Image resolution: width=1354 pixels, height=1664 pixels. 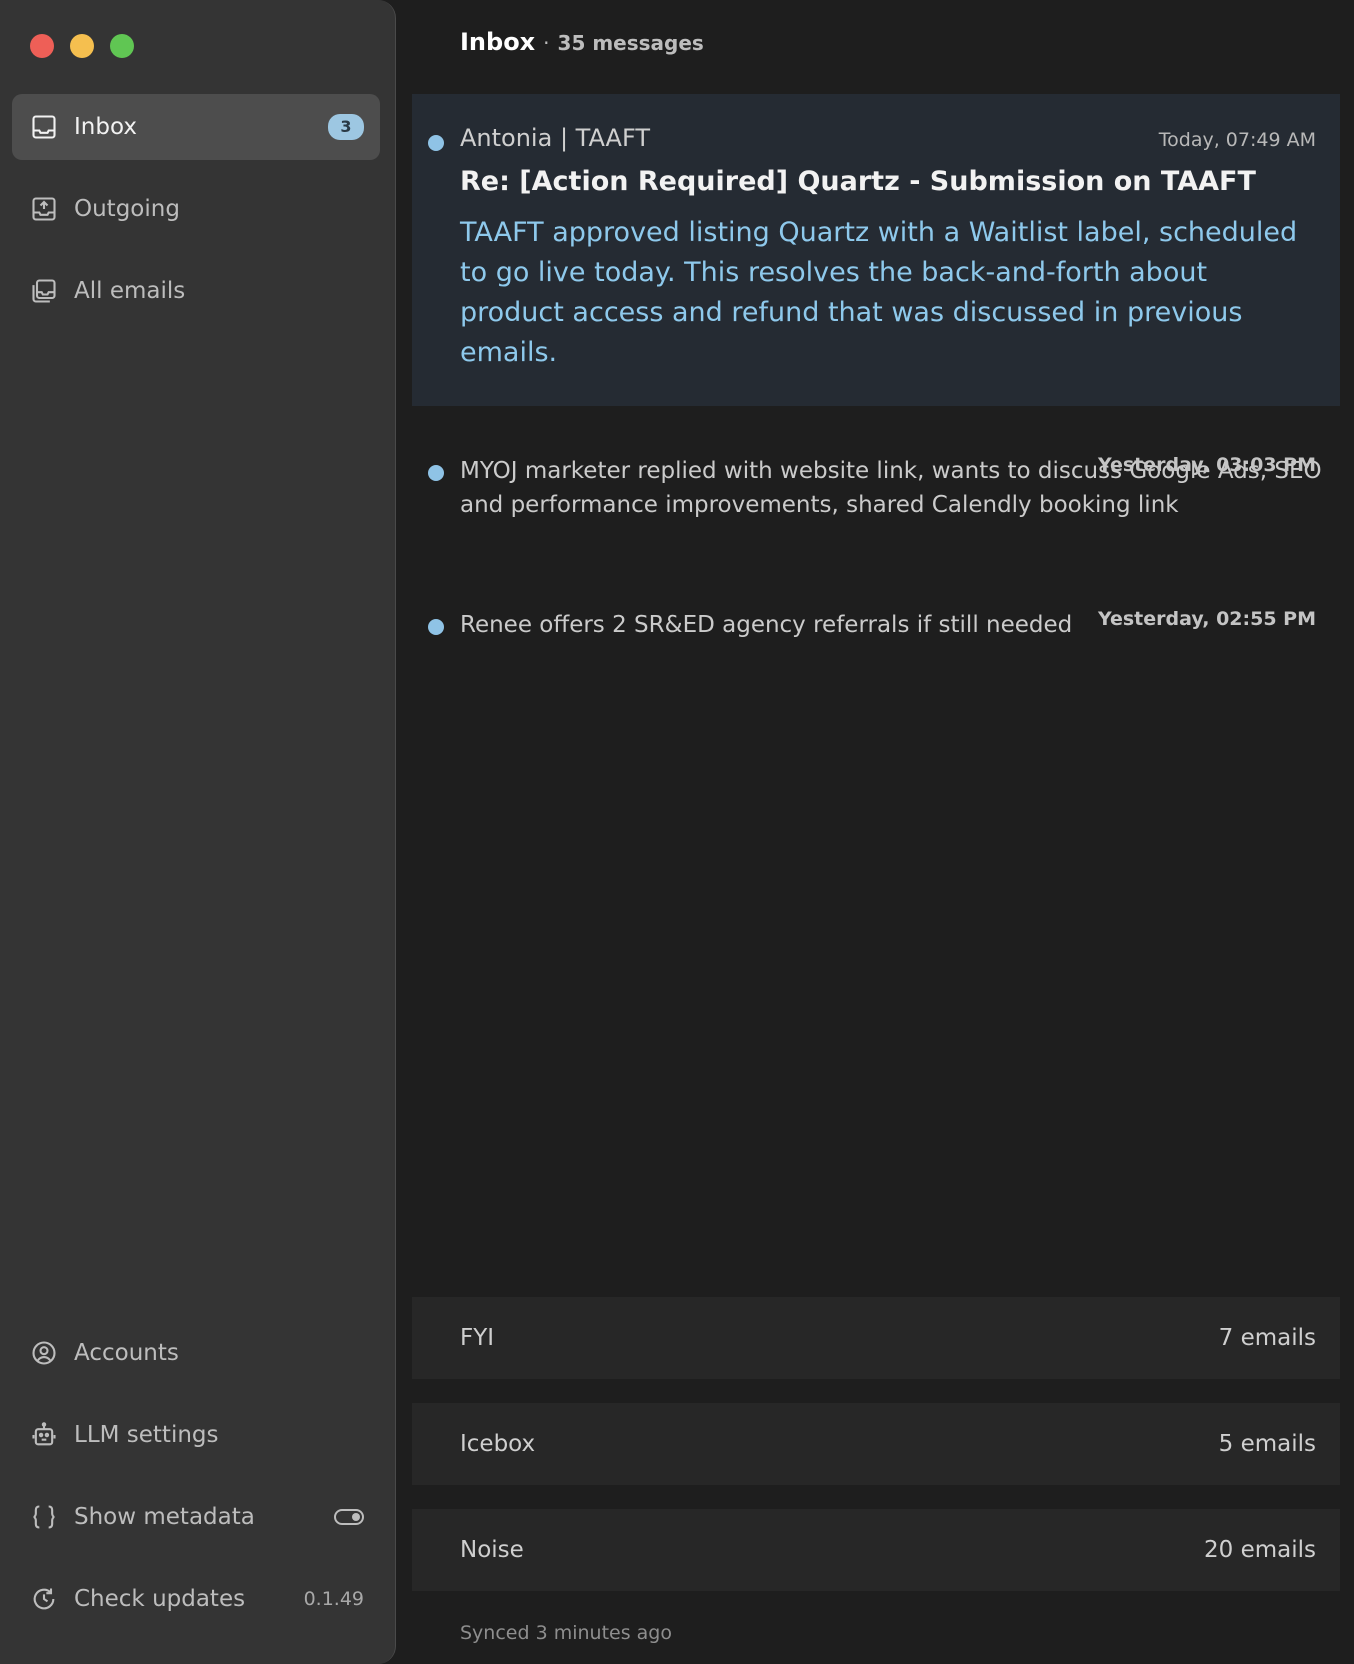 I want to click on sidebar-item-show-metadata: Show metadata, so click(x=196, y=1517).